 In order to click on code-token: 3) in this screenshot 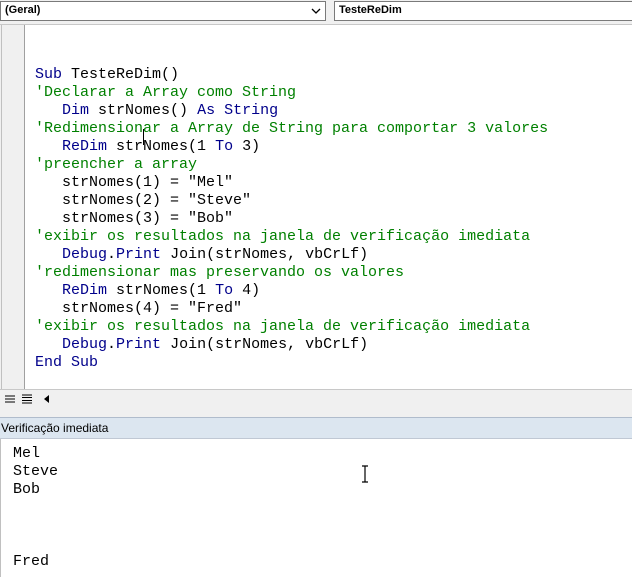, I will do `click(251, 146)`.